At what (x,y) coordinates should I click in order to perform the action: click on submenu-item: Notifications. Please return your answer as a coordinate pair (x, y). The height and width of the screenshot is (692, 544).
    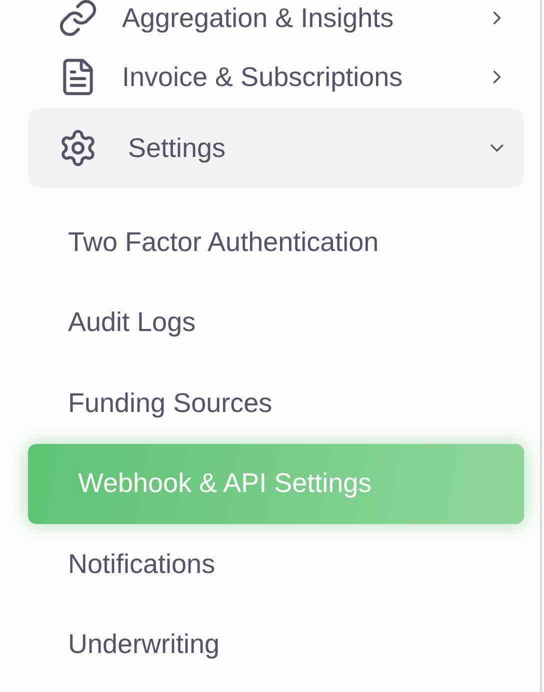
    Looking at the image, I should click on (276, 564).